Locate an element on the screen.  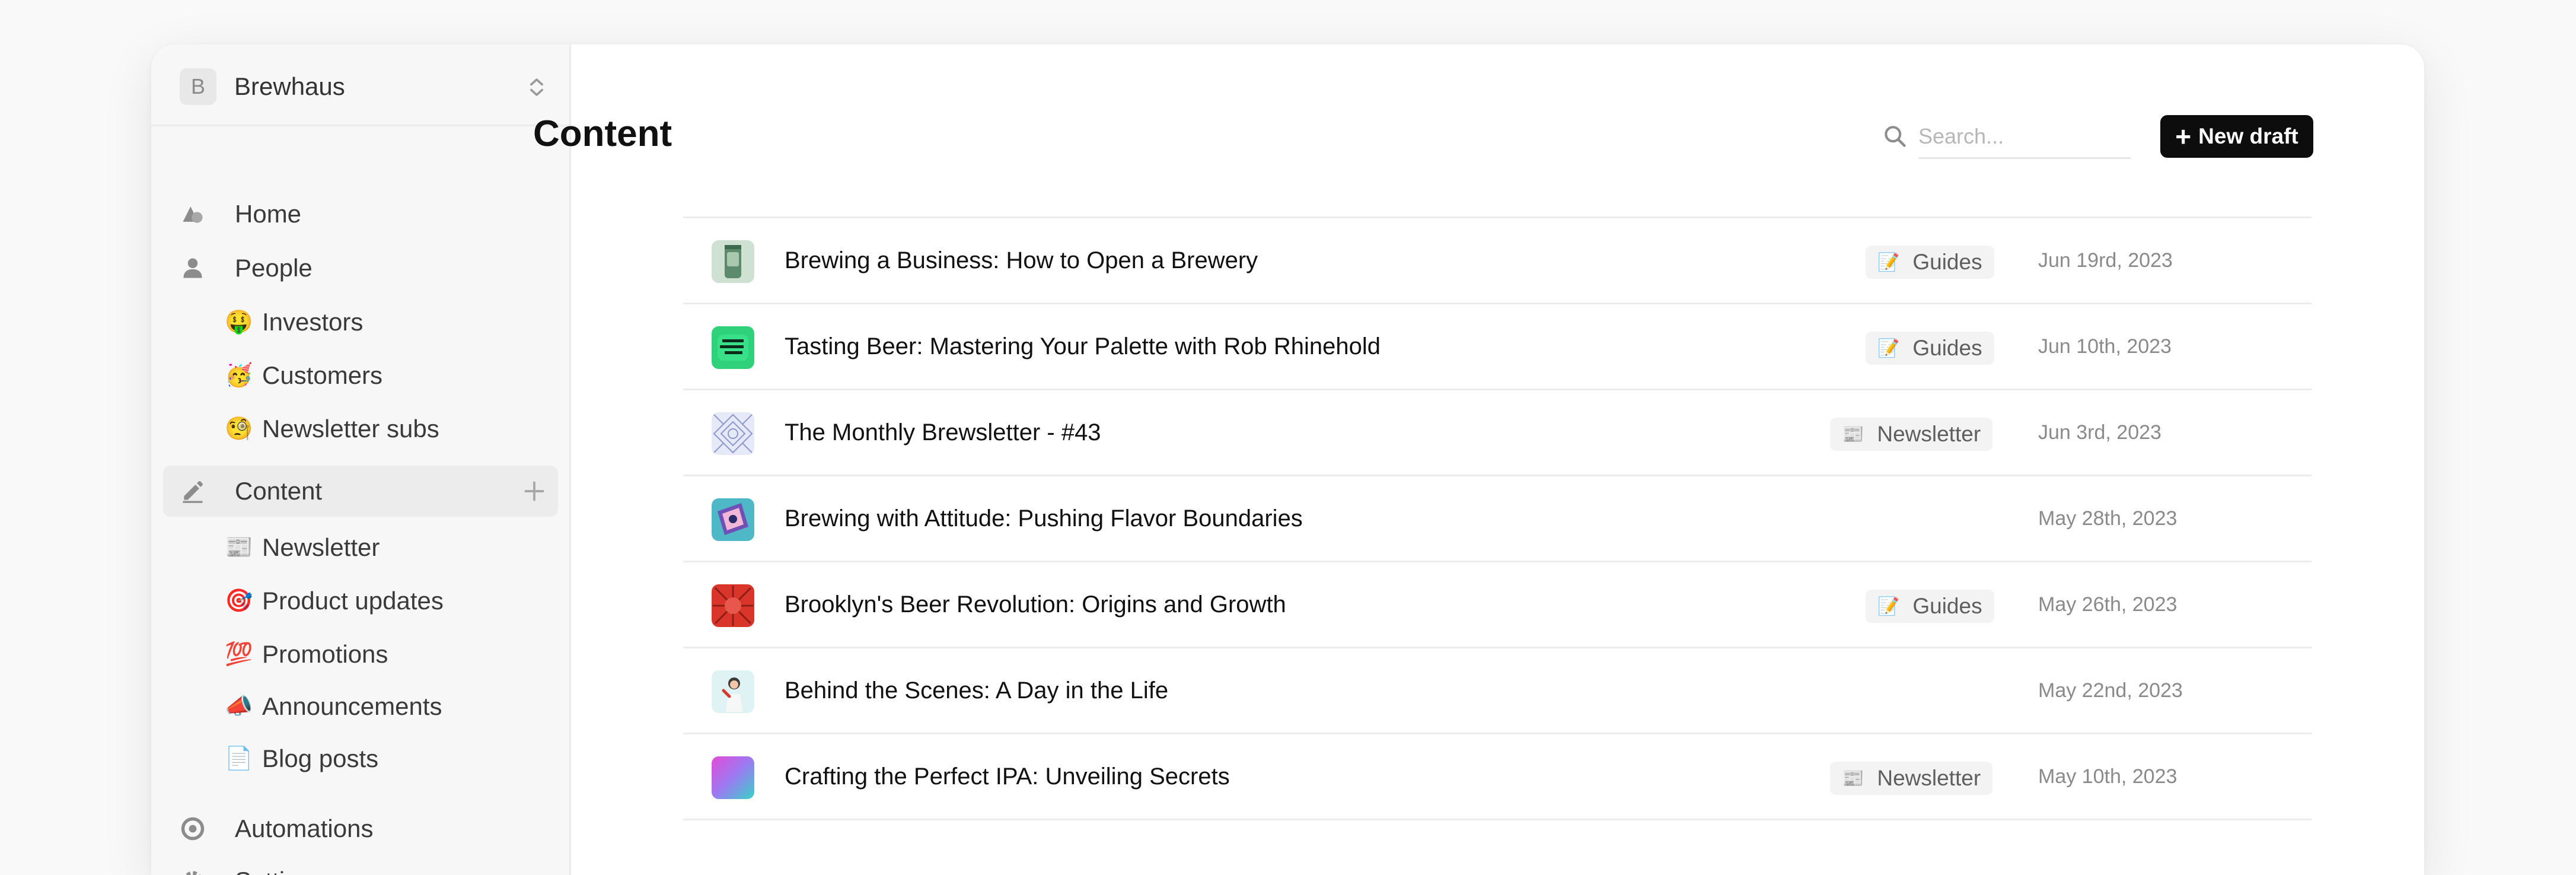
sidebar-item-content: Content is located at coordinates (360, 491).